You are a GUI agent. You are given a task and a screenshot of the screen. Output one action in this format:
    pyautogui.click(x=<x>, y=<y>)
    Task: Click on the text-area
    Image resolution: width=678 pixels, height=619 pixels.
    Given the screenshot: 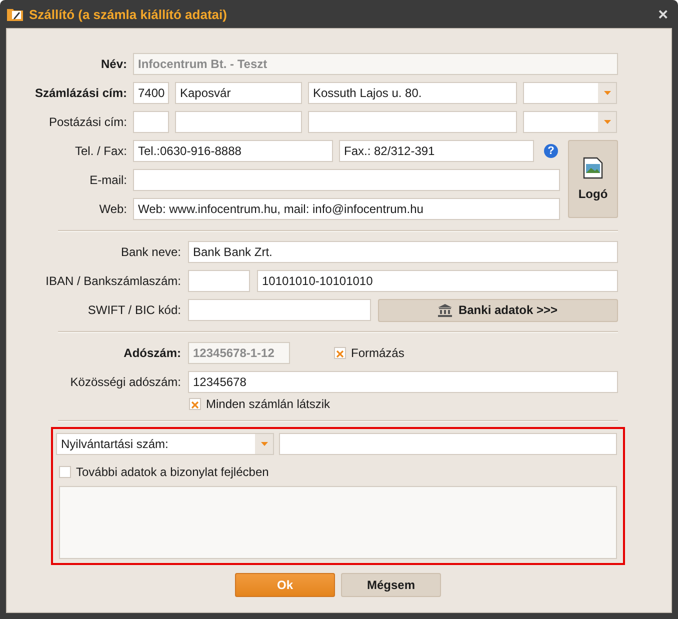 What is the action you would take?
    pyautogui.click(x=338, y=522)
    